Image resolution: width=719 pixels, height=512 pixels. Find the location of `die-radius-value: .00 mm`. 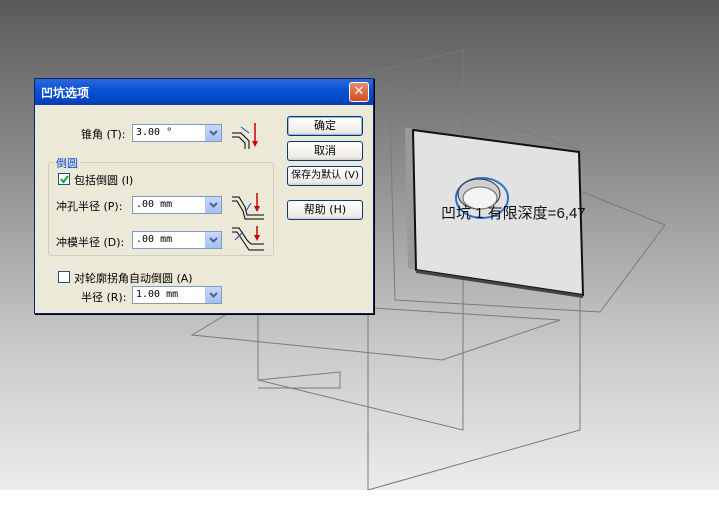

die-radius-value: .00 mm is located at coordinates (154, 239).